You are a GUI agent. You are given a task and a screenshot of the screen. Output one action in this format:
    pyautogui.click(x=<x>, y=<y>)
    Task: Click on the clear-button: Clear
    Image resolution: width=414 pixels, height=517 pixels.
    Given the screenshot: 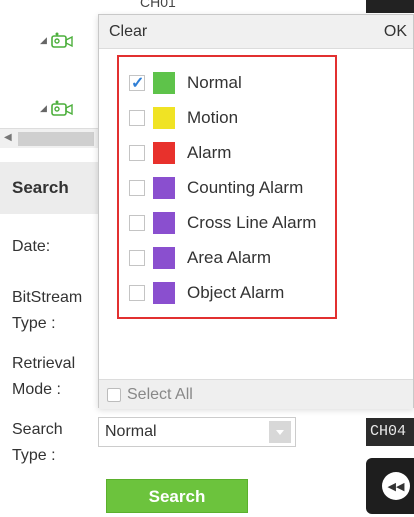 What is the action you would take?
    pyautogui.click(x=128, y=32)
    